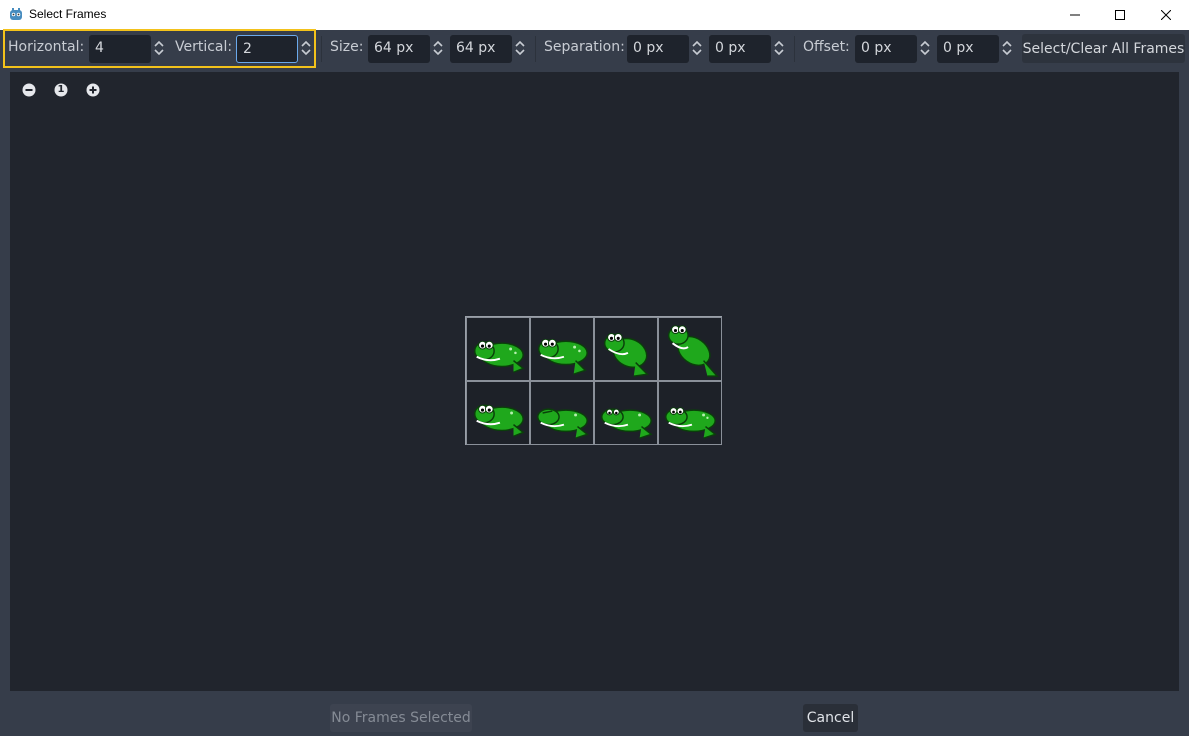 The width and height of the screenshot is (1189, 736). I want to click on title-bar: Select Frames, so click(594, 15).